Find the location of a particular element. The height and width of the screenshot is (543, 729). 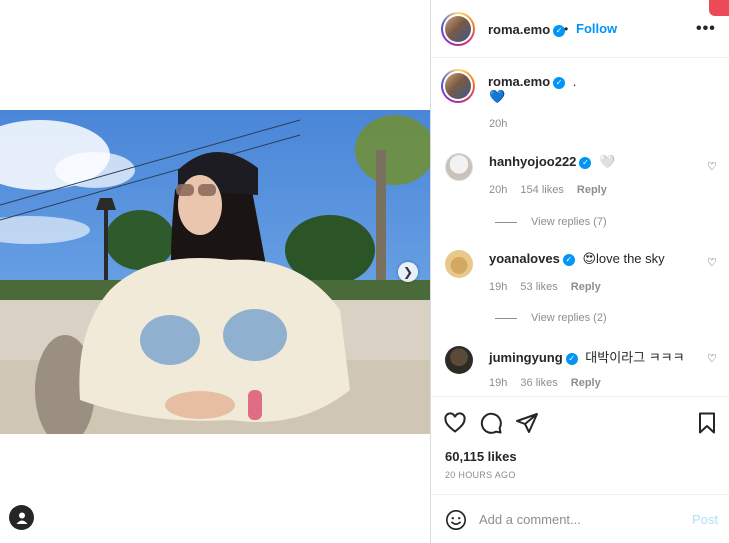

notification-badge is located at coordinates (719, 8).